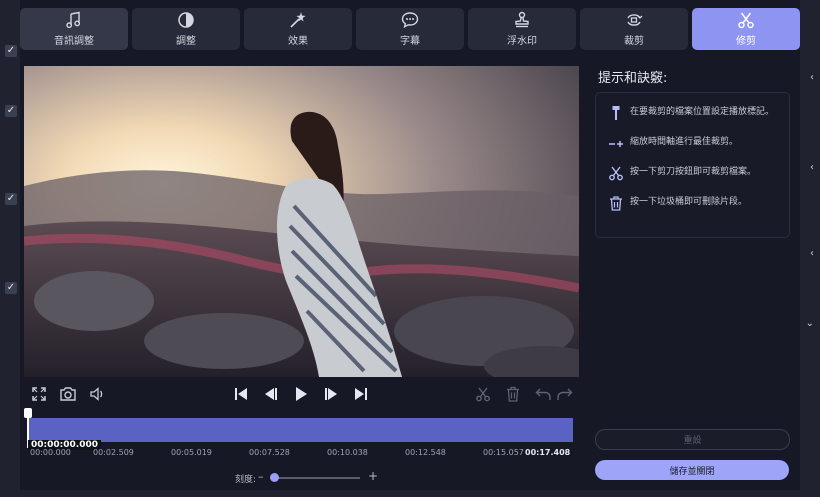 The height and width of the screenshot is (497, 820). What do you see at coordinates (269, 452) in the screenshot?
I see `timeline-tick: 00:07.528` at bounding box center [269, 452].